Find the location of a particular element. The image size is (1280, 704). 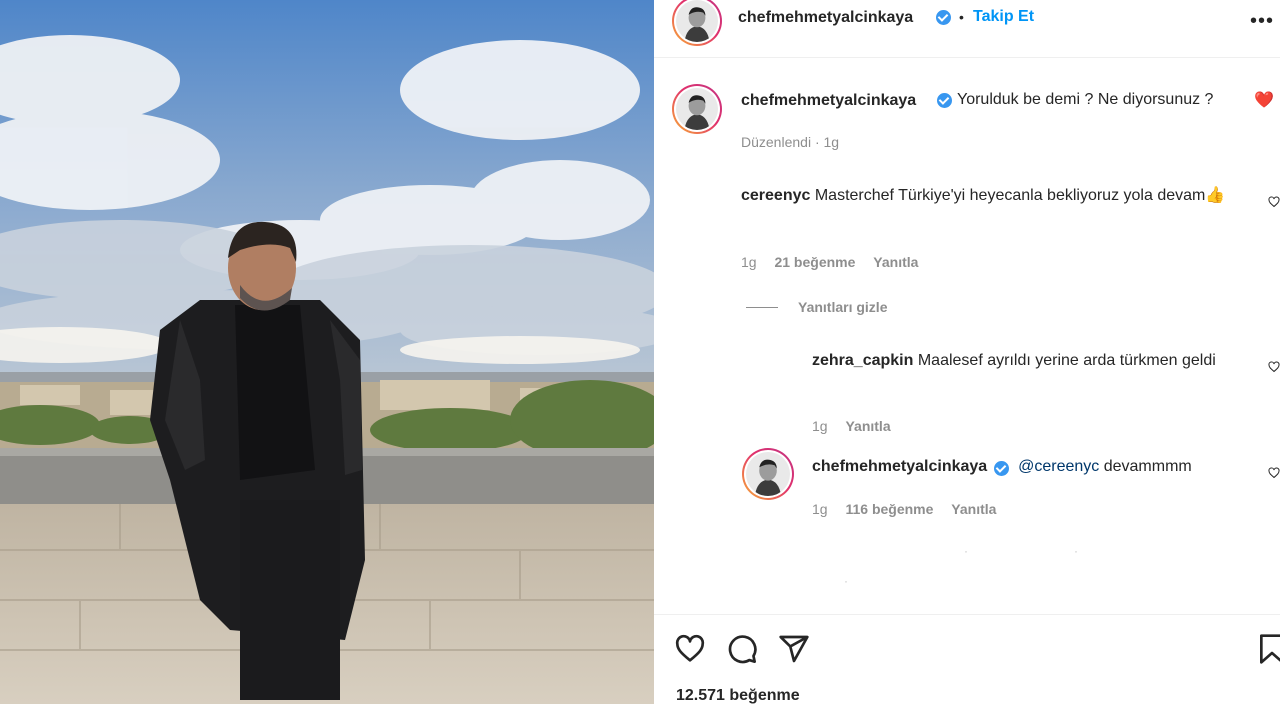

caption-meta: Düzenlendi · 1g is located at coordinates (790, 142).